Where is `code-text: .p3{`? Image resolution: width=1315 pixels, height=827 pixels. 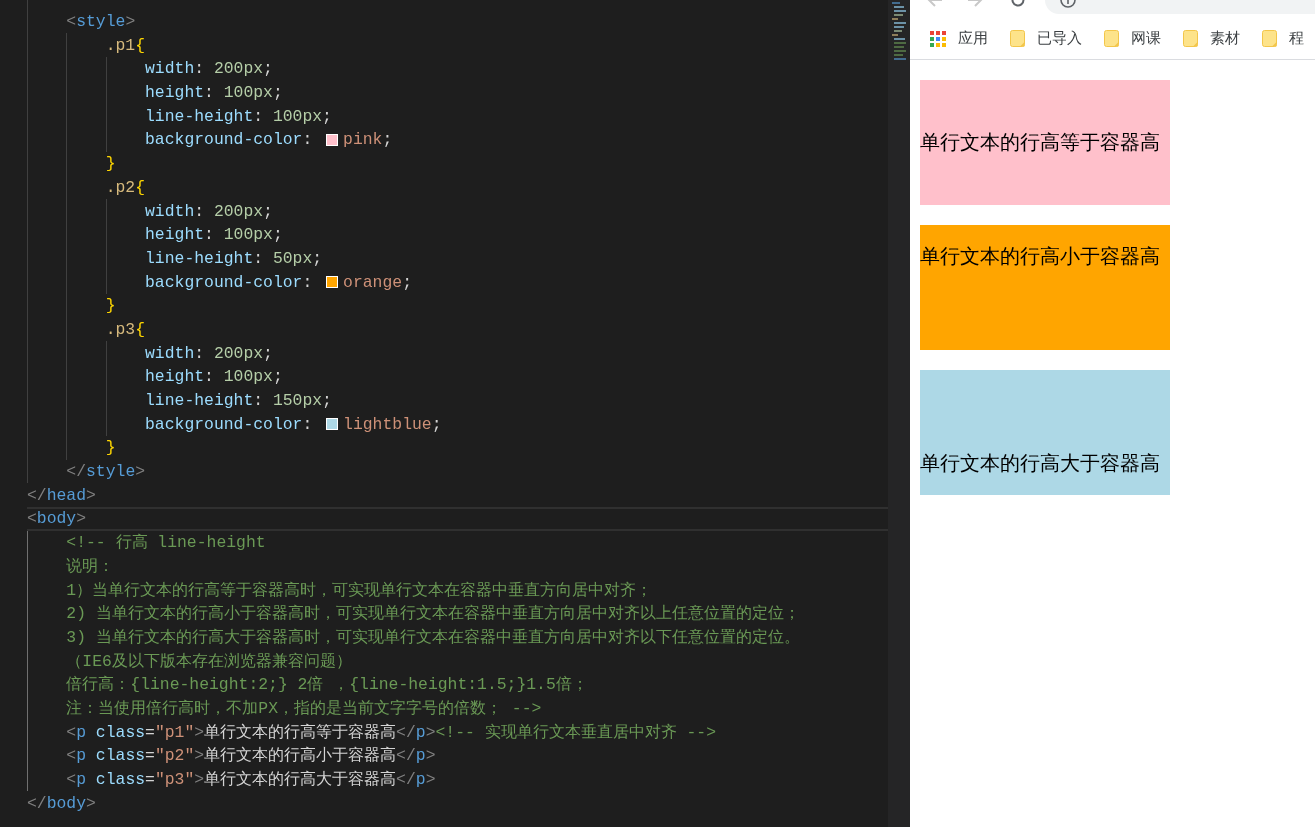 code-text: .p3{ is located at coordinates (125, 329).